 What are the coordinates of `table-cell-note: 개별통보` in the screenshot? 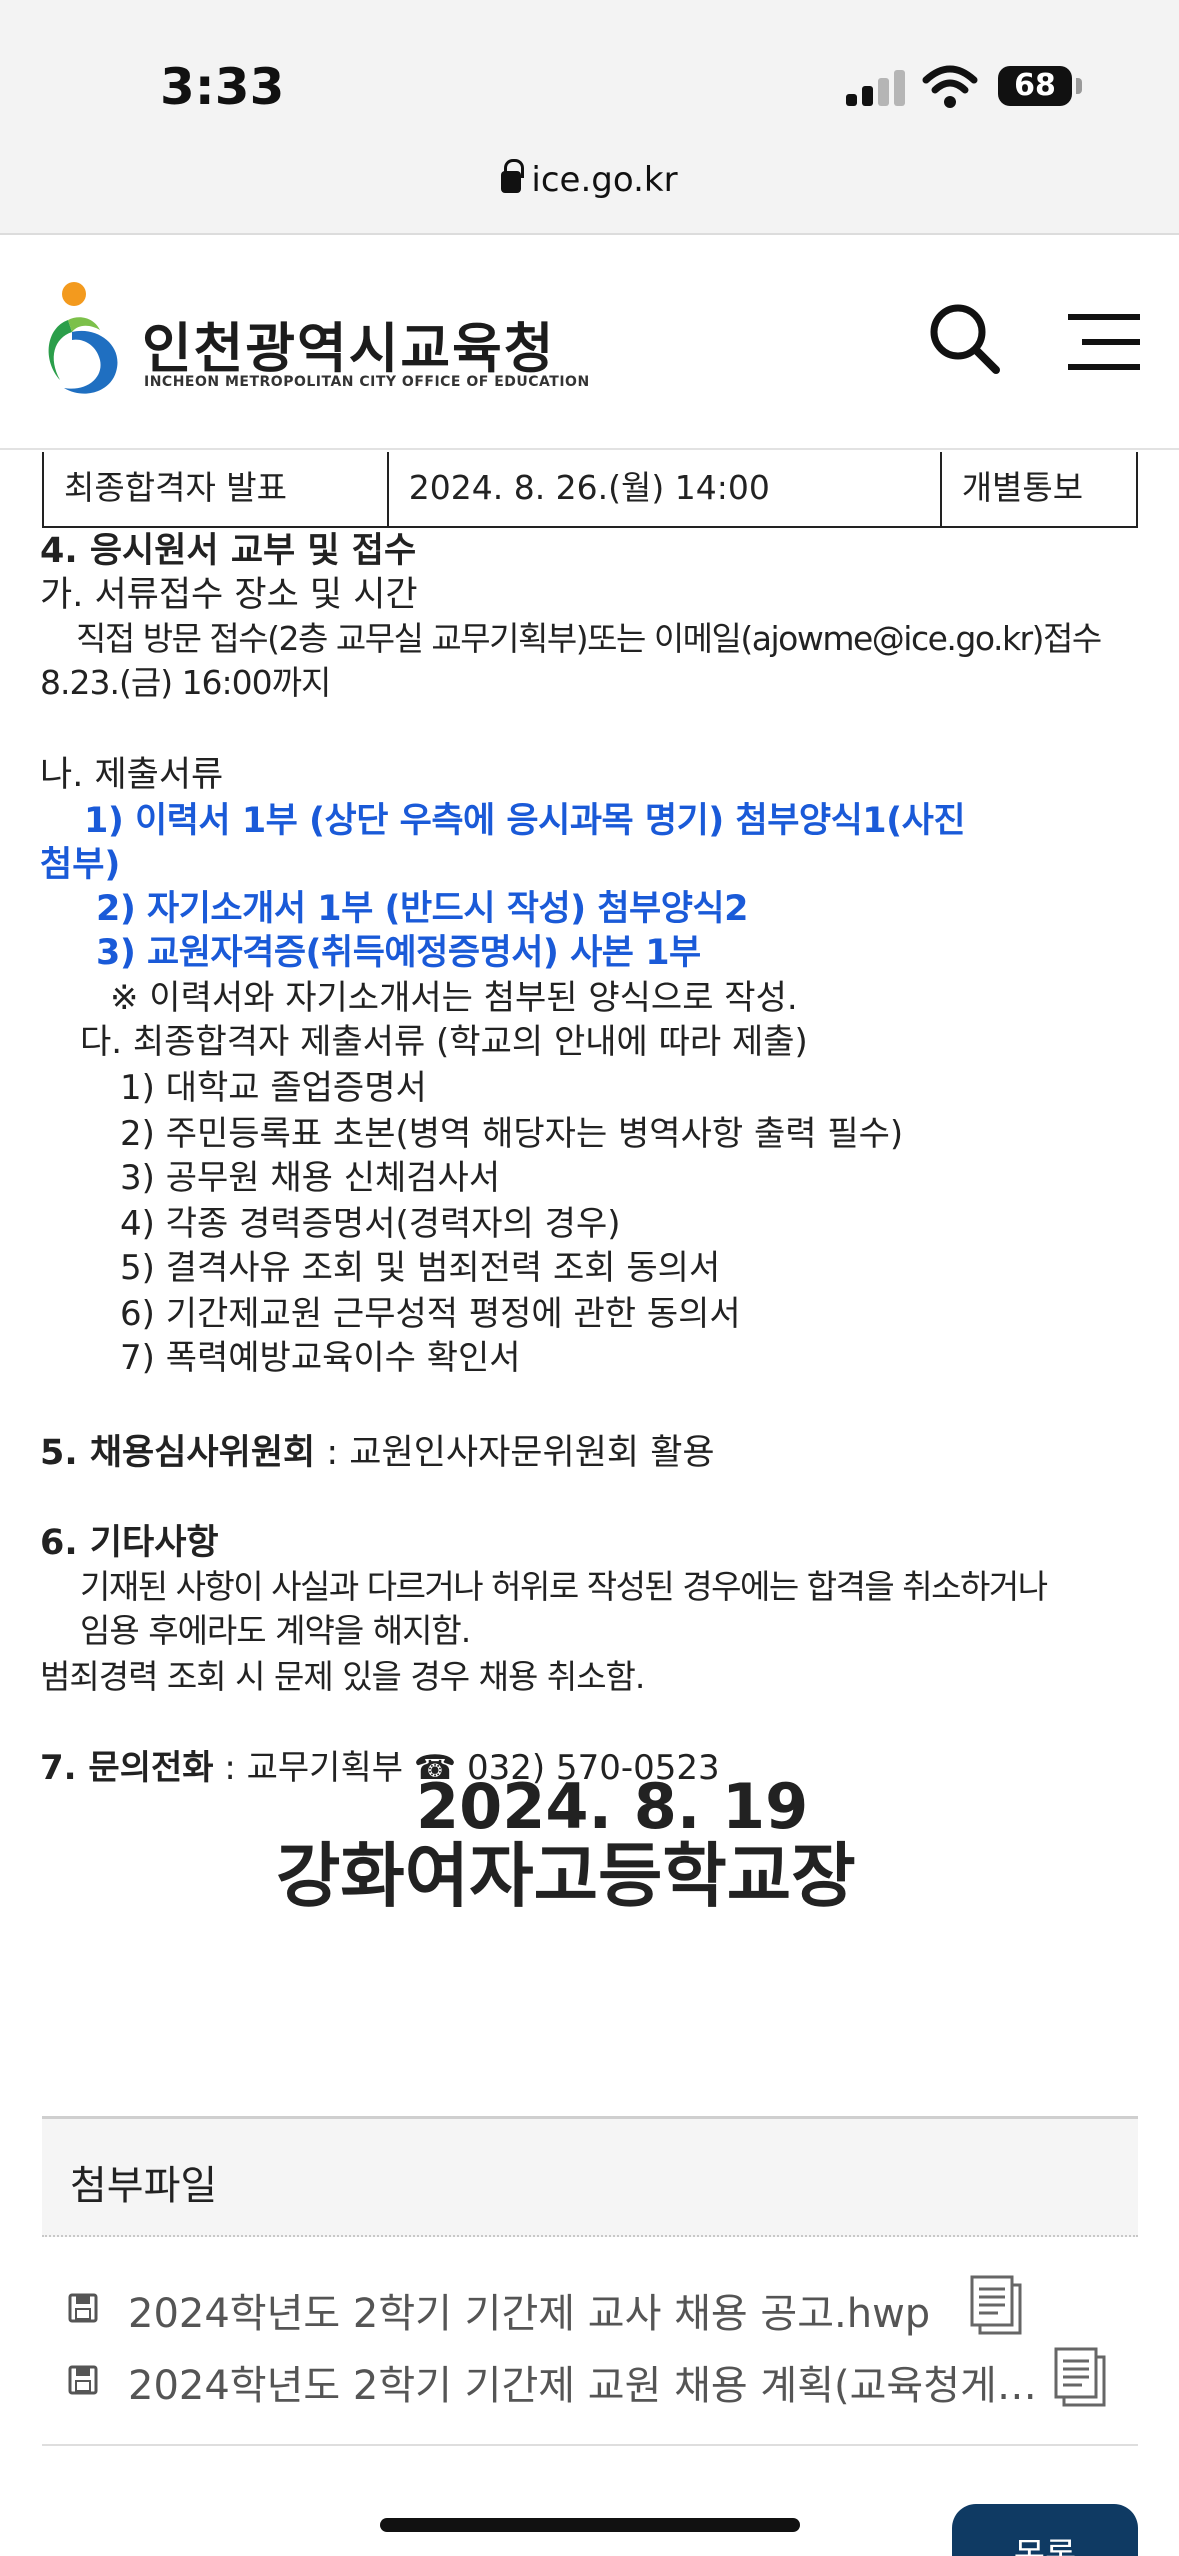 It's located at (1022, 487).